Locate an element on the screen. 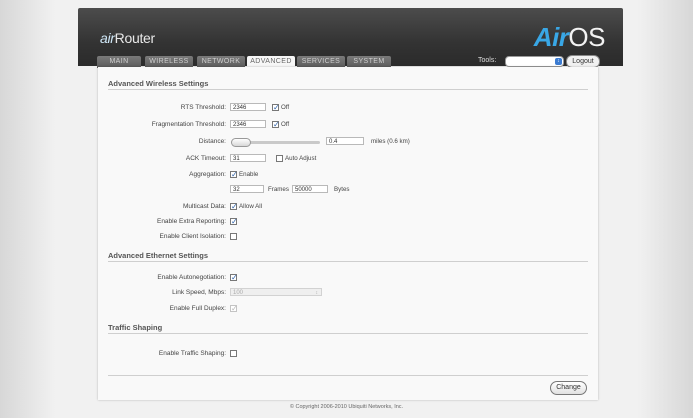 This screenshot has height=418, width=693. multicast-allow-label: Allow All is located at coordinates (251, 206).